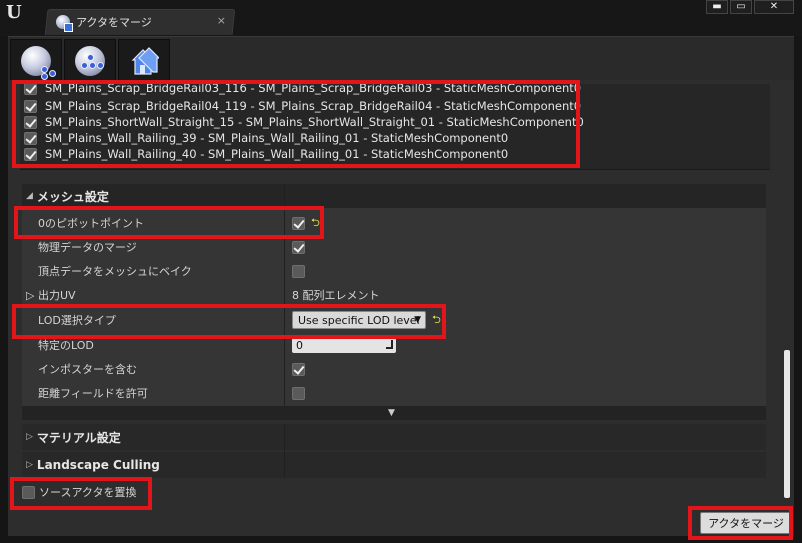  I want to click on output-uv-row: ▷ 出力UV 8 配列エレメント, so click(394, 295).